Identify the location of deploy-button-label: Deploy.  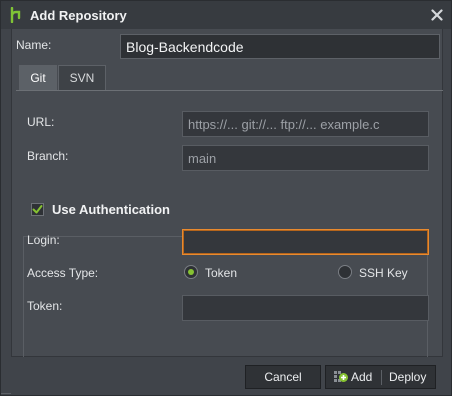
(407, 377).